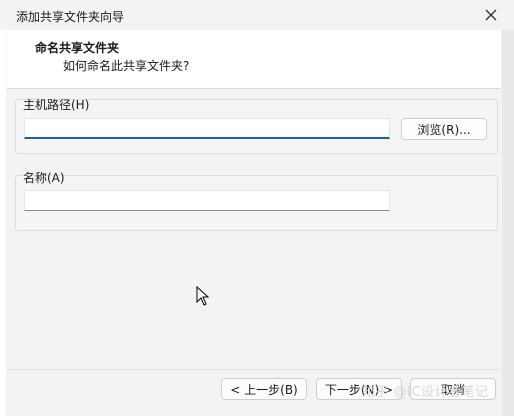 This screenshot has height=416, width=514. Describe the element at coordinates (508, 223) in the screenshot. I see `background-scroll-edge` at that location.